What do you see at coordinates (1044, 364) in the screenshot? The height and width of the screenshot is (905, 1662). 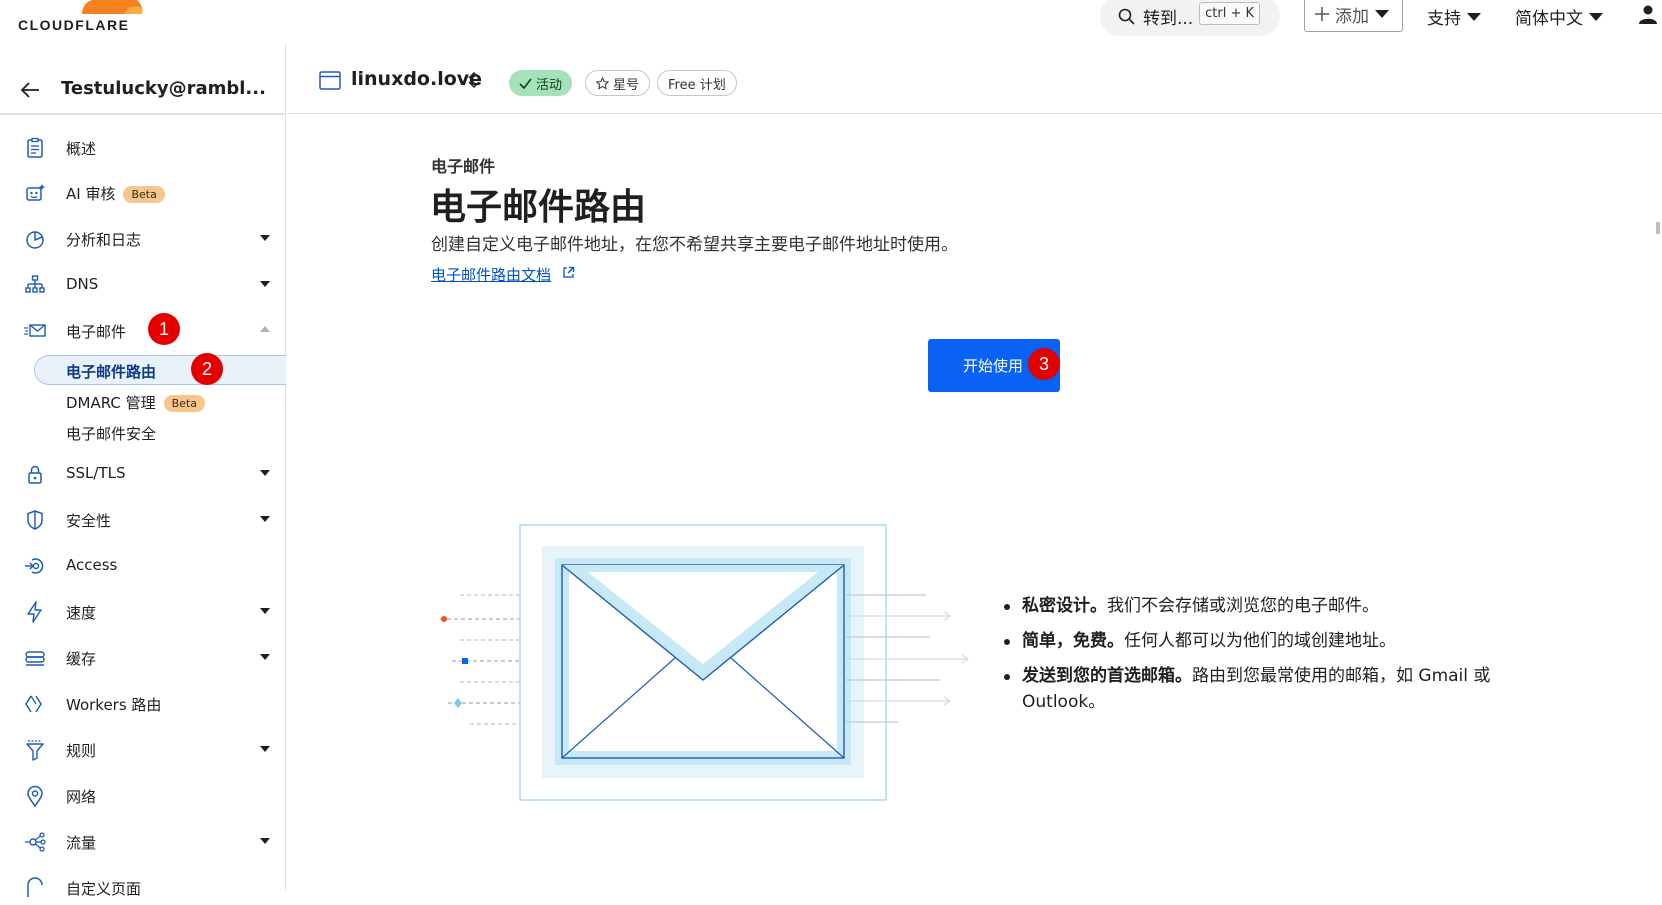 I see `annotation-badge-3: 3` at bounding box center [1044, 364].